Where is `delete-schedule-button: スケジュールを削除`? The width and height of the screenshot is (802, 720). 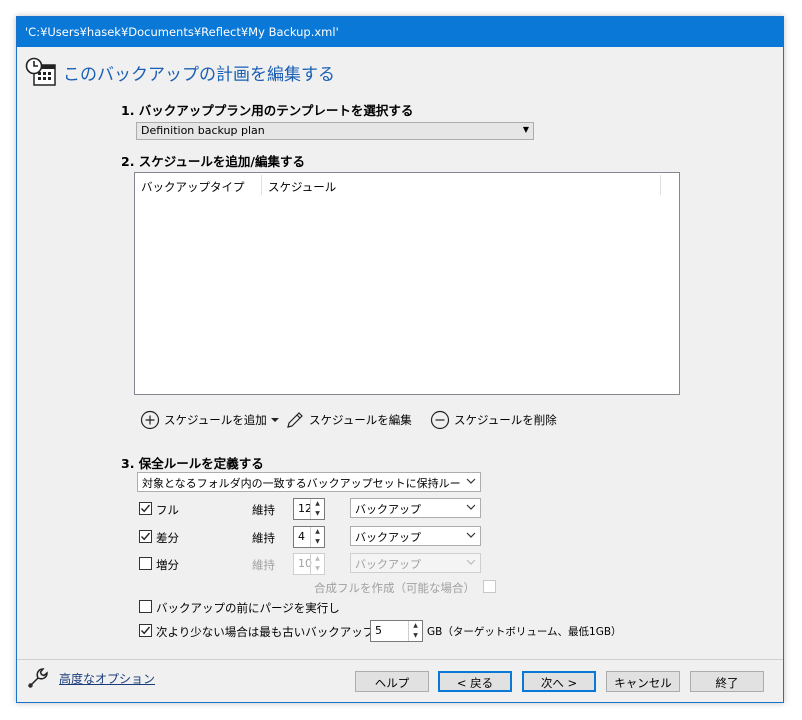 delete-schedule-button: スケジュールを削除 is located at coordinates (493, 420).